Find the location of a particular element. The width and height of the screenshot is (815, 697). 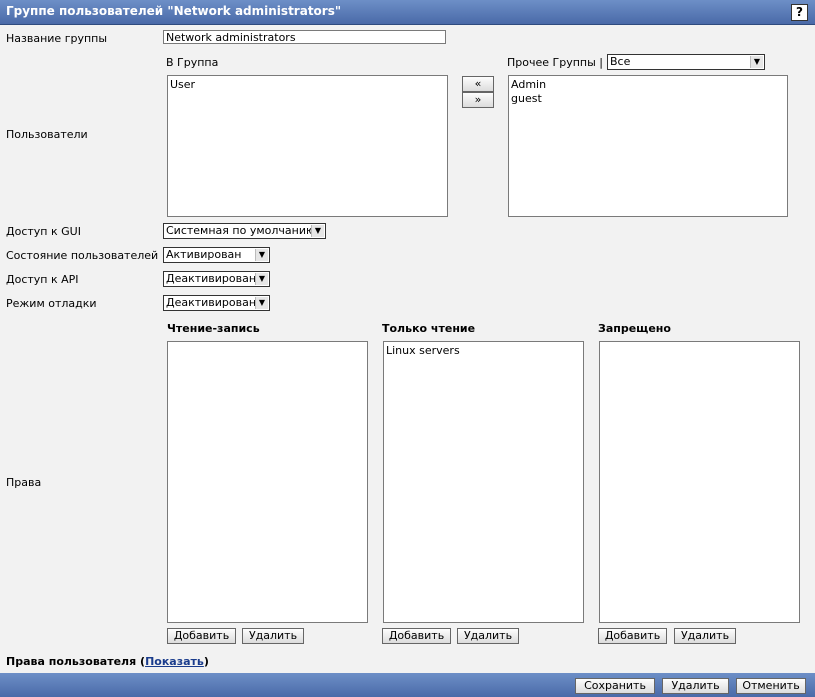

delete-button: Удалить is located at coordinates (695, 686).